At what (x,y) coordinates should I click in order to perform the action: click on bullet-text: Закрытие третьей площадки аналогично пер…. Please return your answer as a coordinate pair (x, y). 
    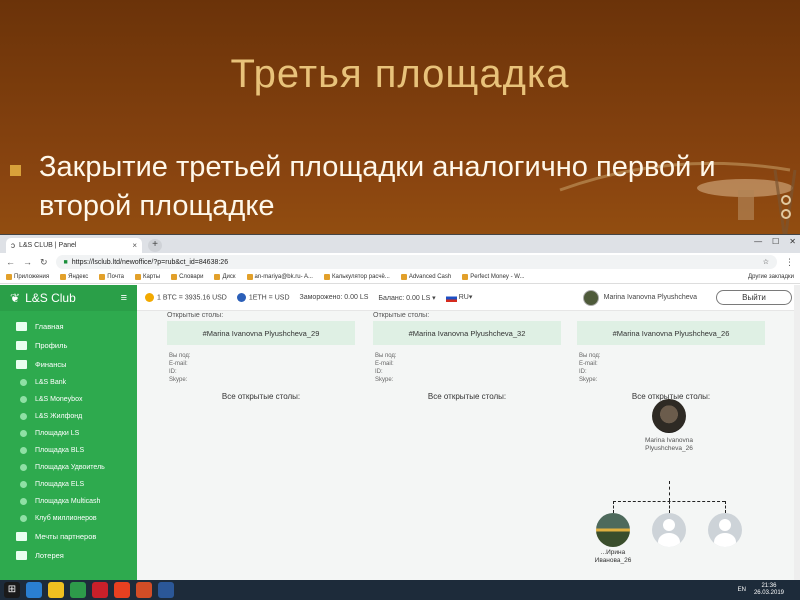
    Looking at the image, I should click on (377, 186).